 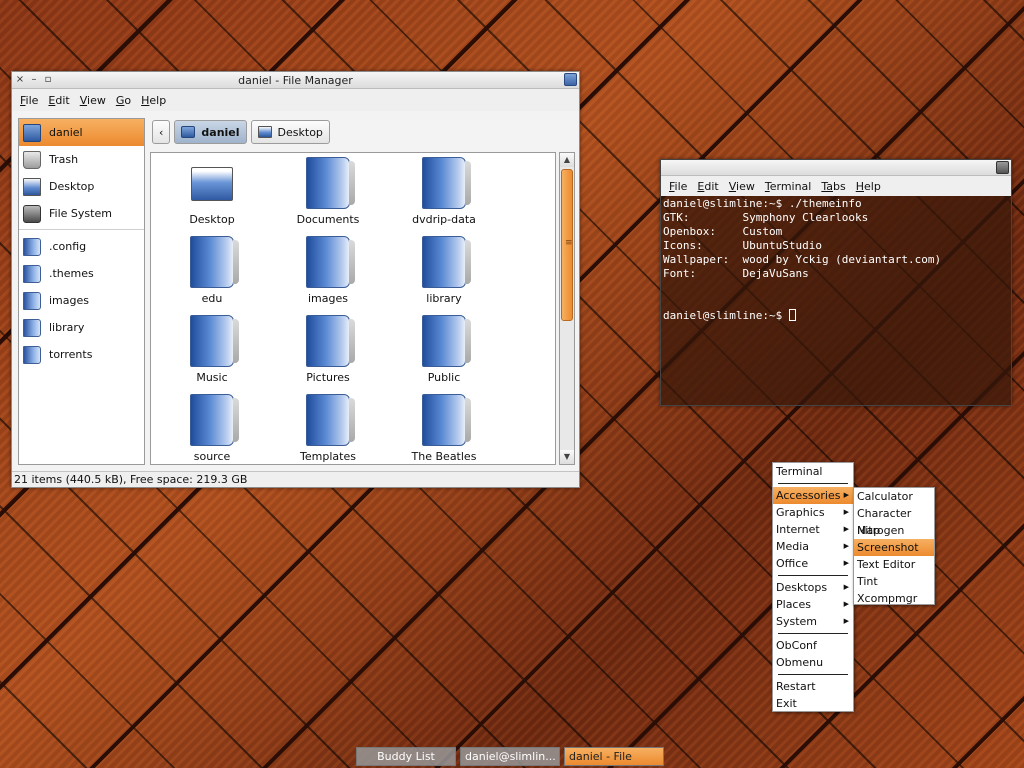 What do you see at coordinates (58, 100) in the screenshot?
I see `menu-edit: Edit` at bounding box center [58, 100].